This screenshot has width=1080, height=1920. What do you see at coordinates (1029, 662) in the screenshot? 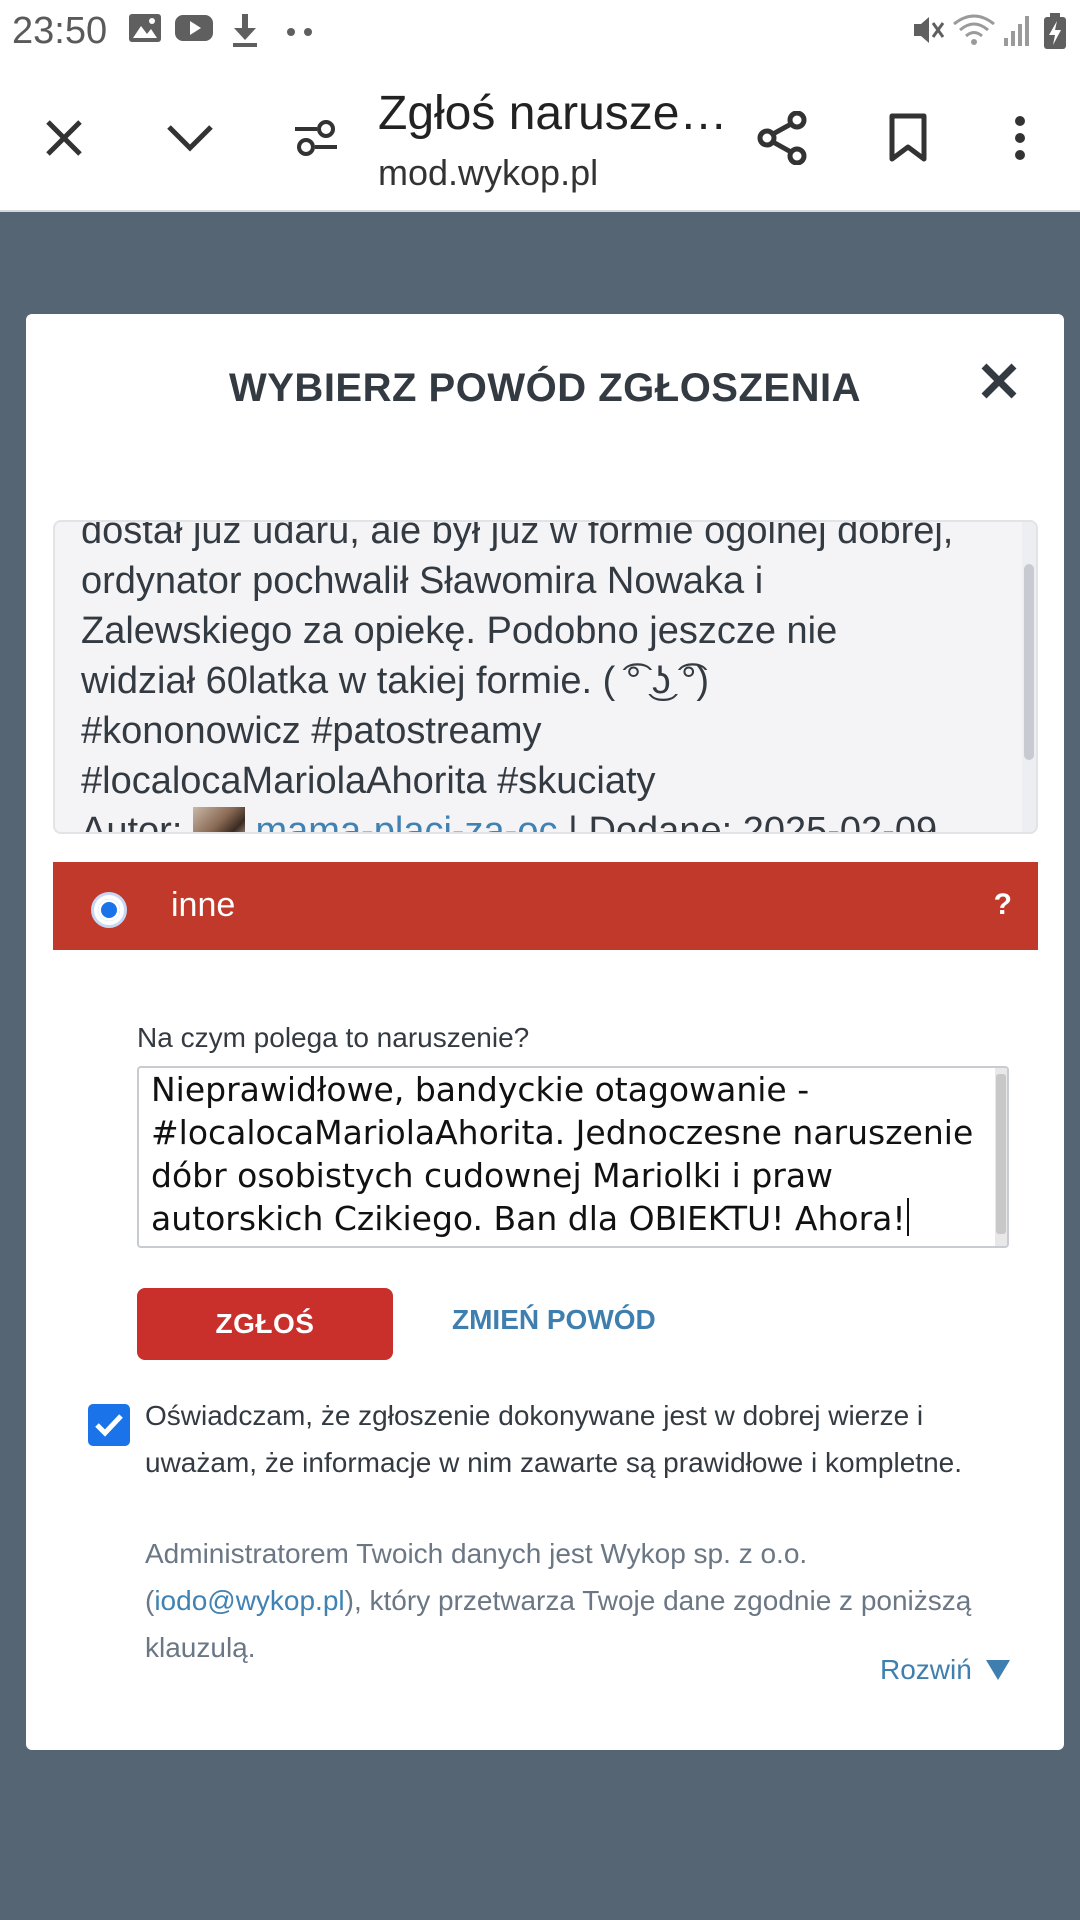
I see `content-scrollbar-thumb` at bounding box center [1029, 662].